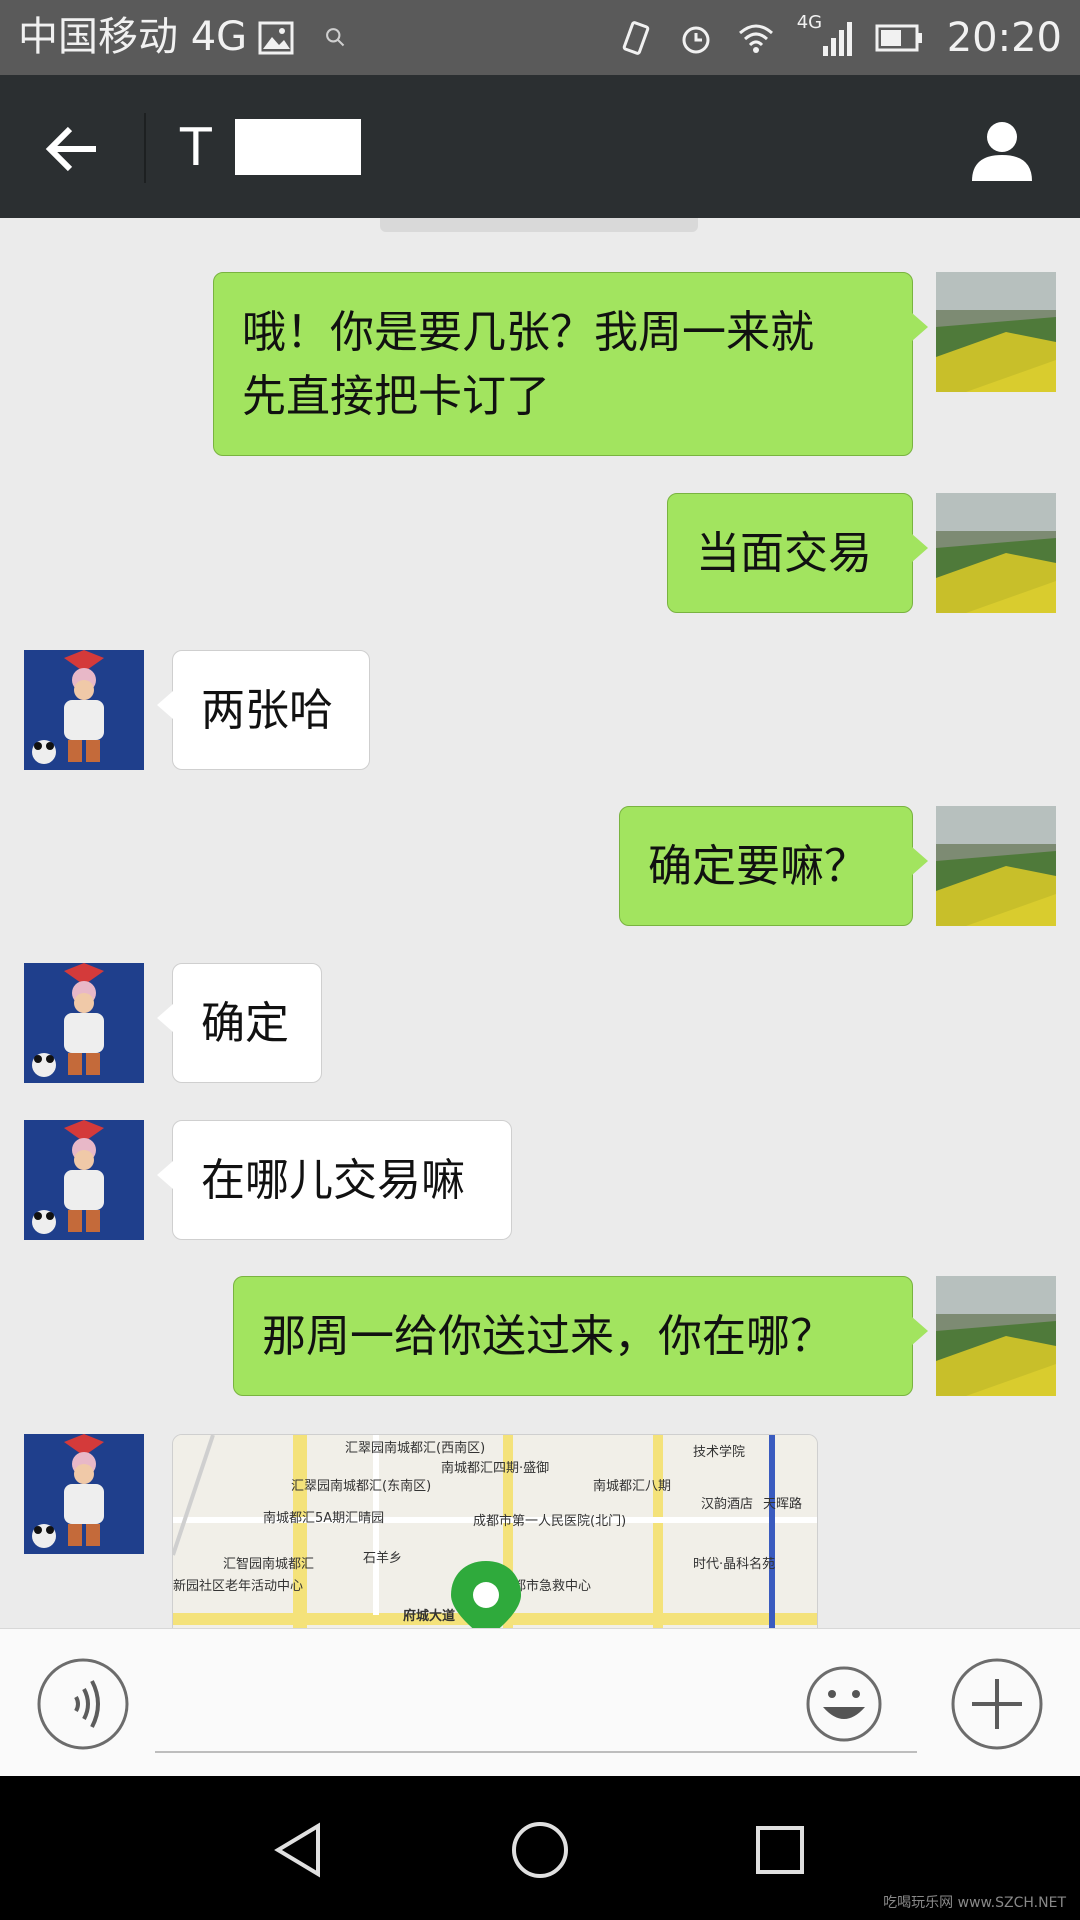  I want to click on image-icon, so click(276, 37).